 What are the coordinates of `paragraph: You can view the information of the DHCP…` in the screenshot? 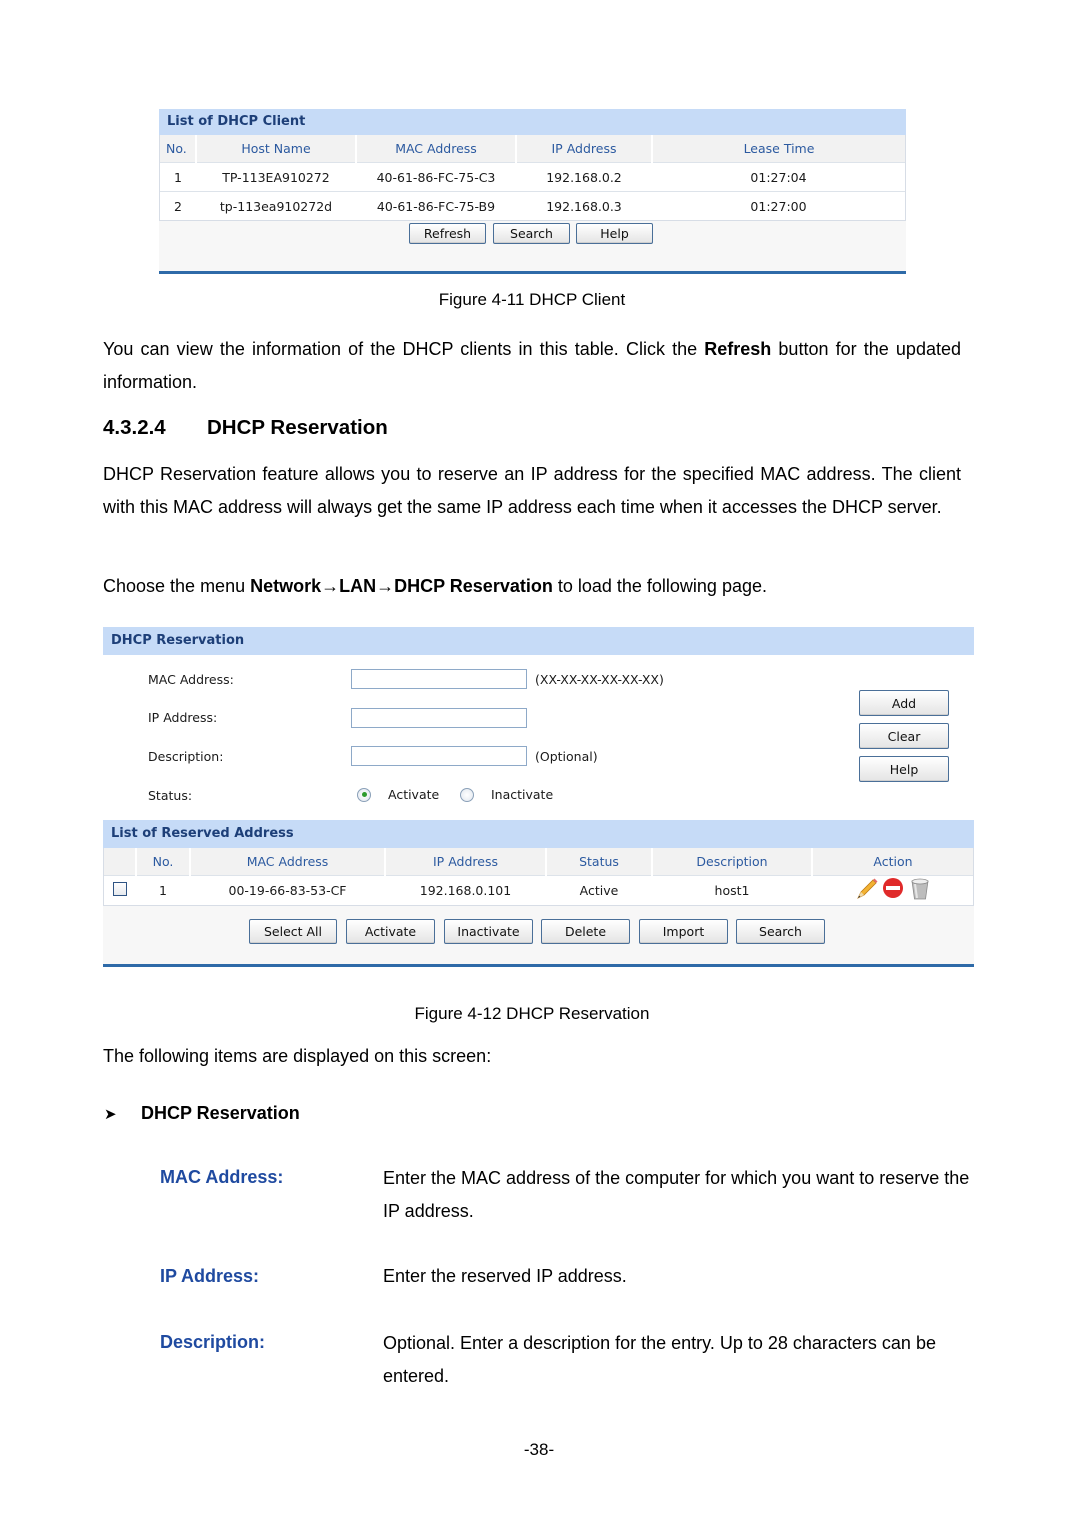 It's located at (532, 365).